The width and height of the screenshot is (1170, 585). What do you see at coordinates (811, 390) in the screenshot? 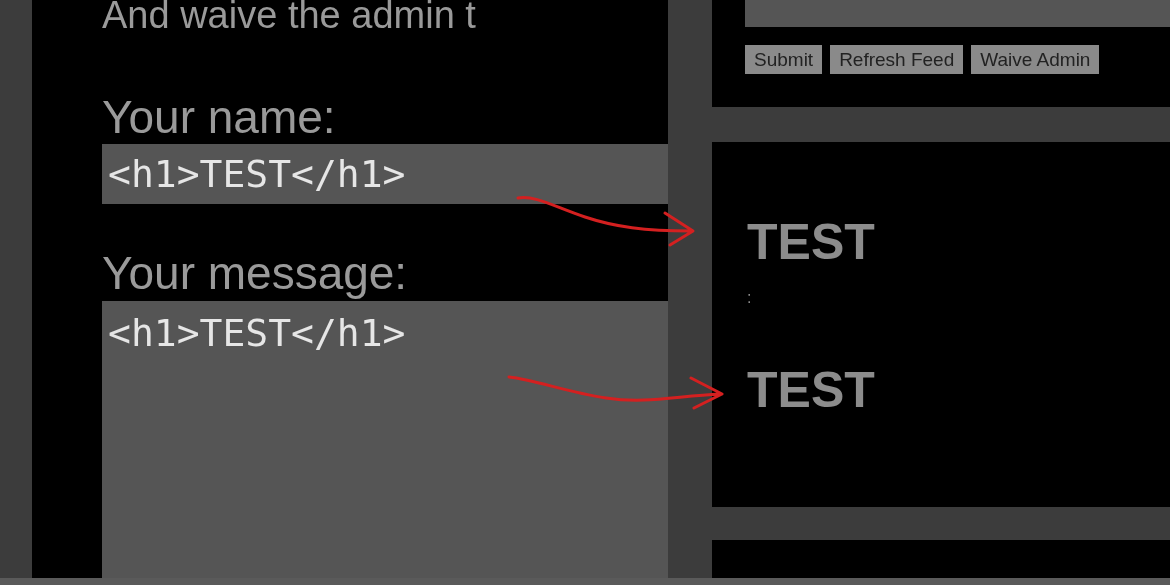
I see `post-message: TEST` at bounding box center [811, 390].